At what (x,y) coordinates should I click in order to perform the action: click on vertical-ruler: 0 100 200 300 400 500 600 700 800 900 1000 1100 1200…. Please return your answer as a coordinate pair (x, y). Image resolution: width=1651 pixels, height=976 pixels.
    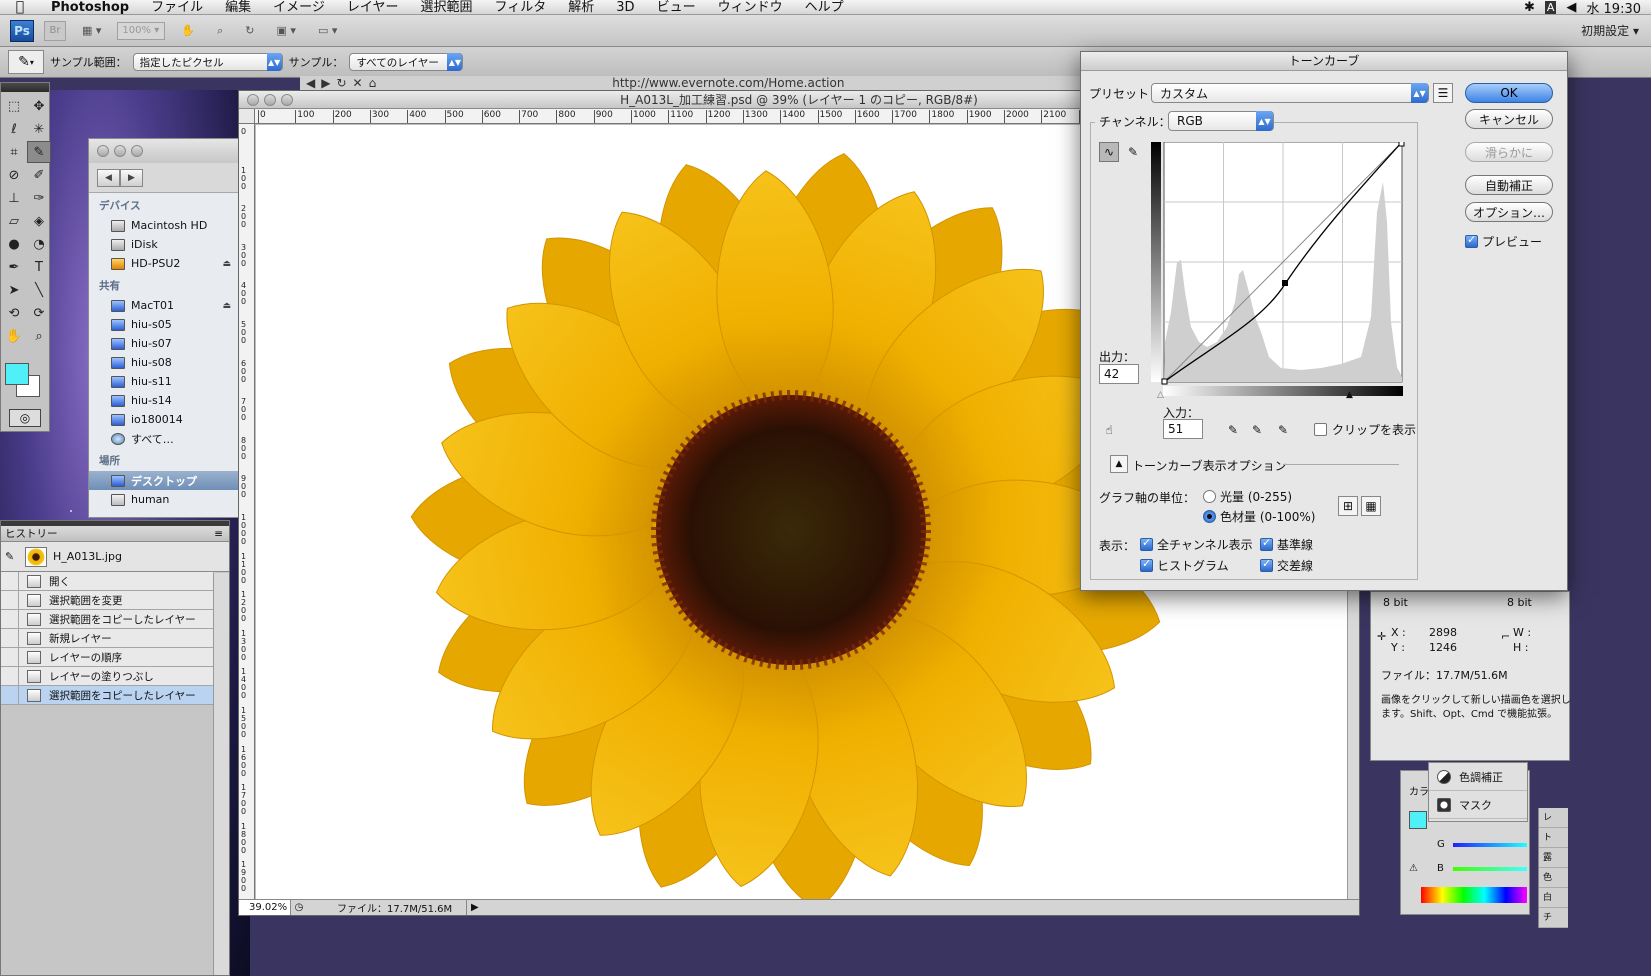
    Looking at the image, I should click on (247, 511).